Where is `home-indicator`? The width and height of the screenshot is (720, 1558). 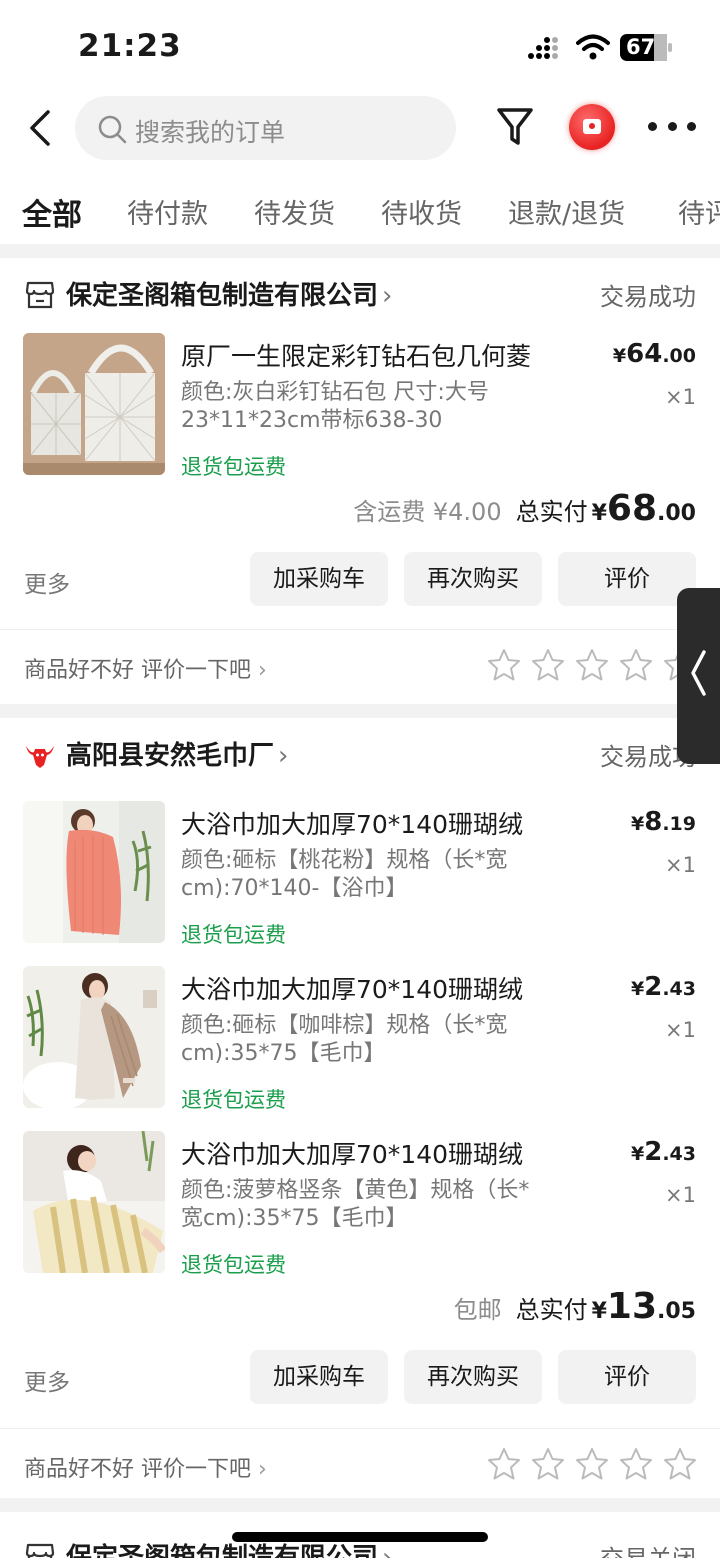 home-indicator is located at coordinates (360, 1537).